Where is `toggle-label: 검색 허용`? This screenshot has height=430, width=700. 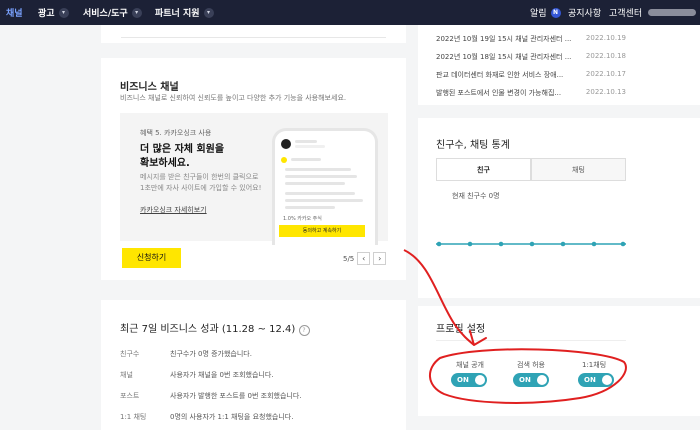
toggle-label: 검색 허용 is located at coordinates (531, 365).